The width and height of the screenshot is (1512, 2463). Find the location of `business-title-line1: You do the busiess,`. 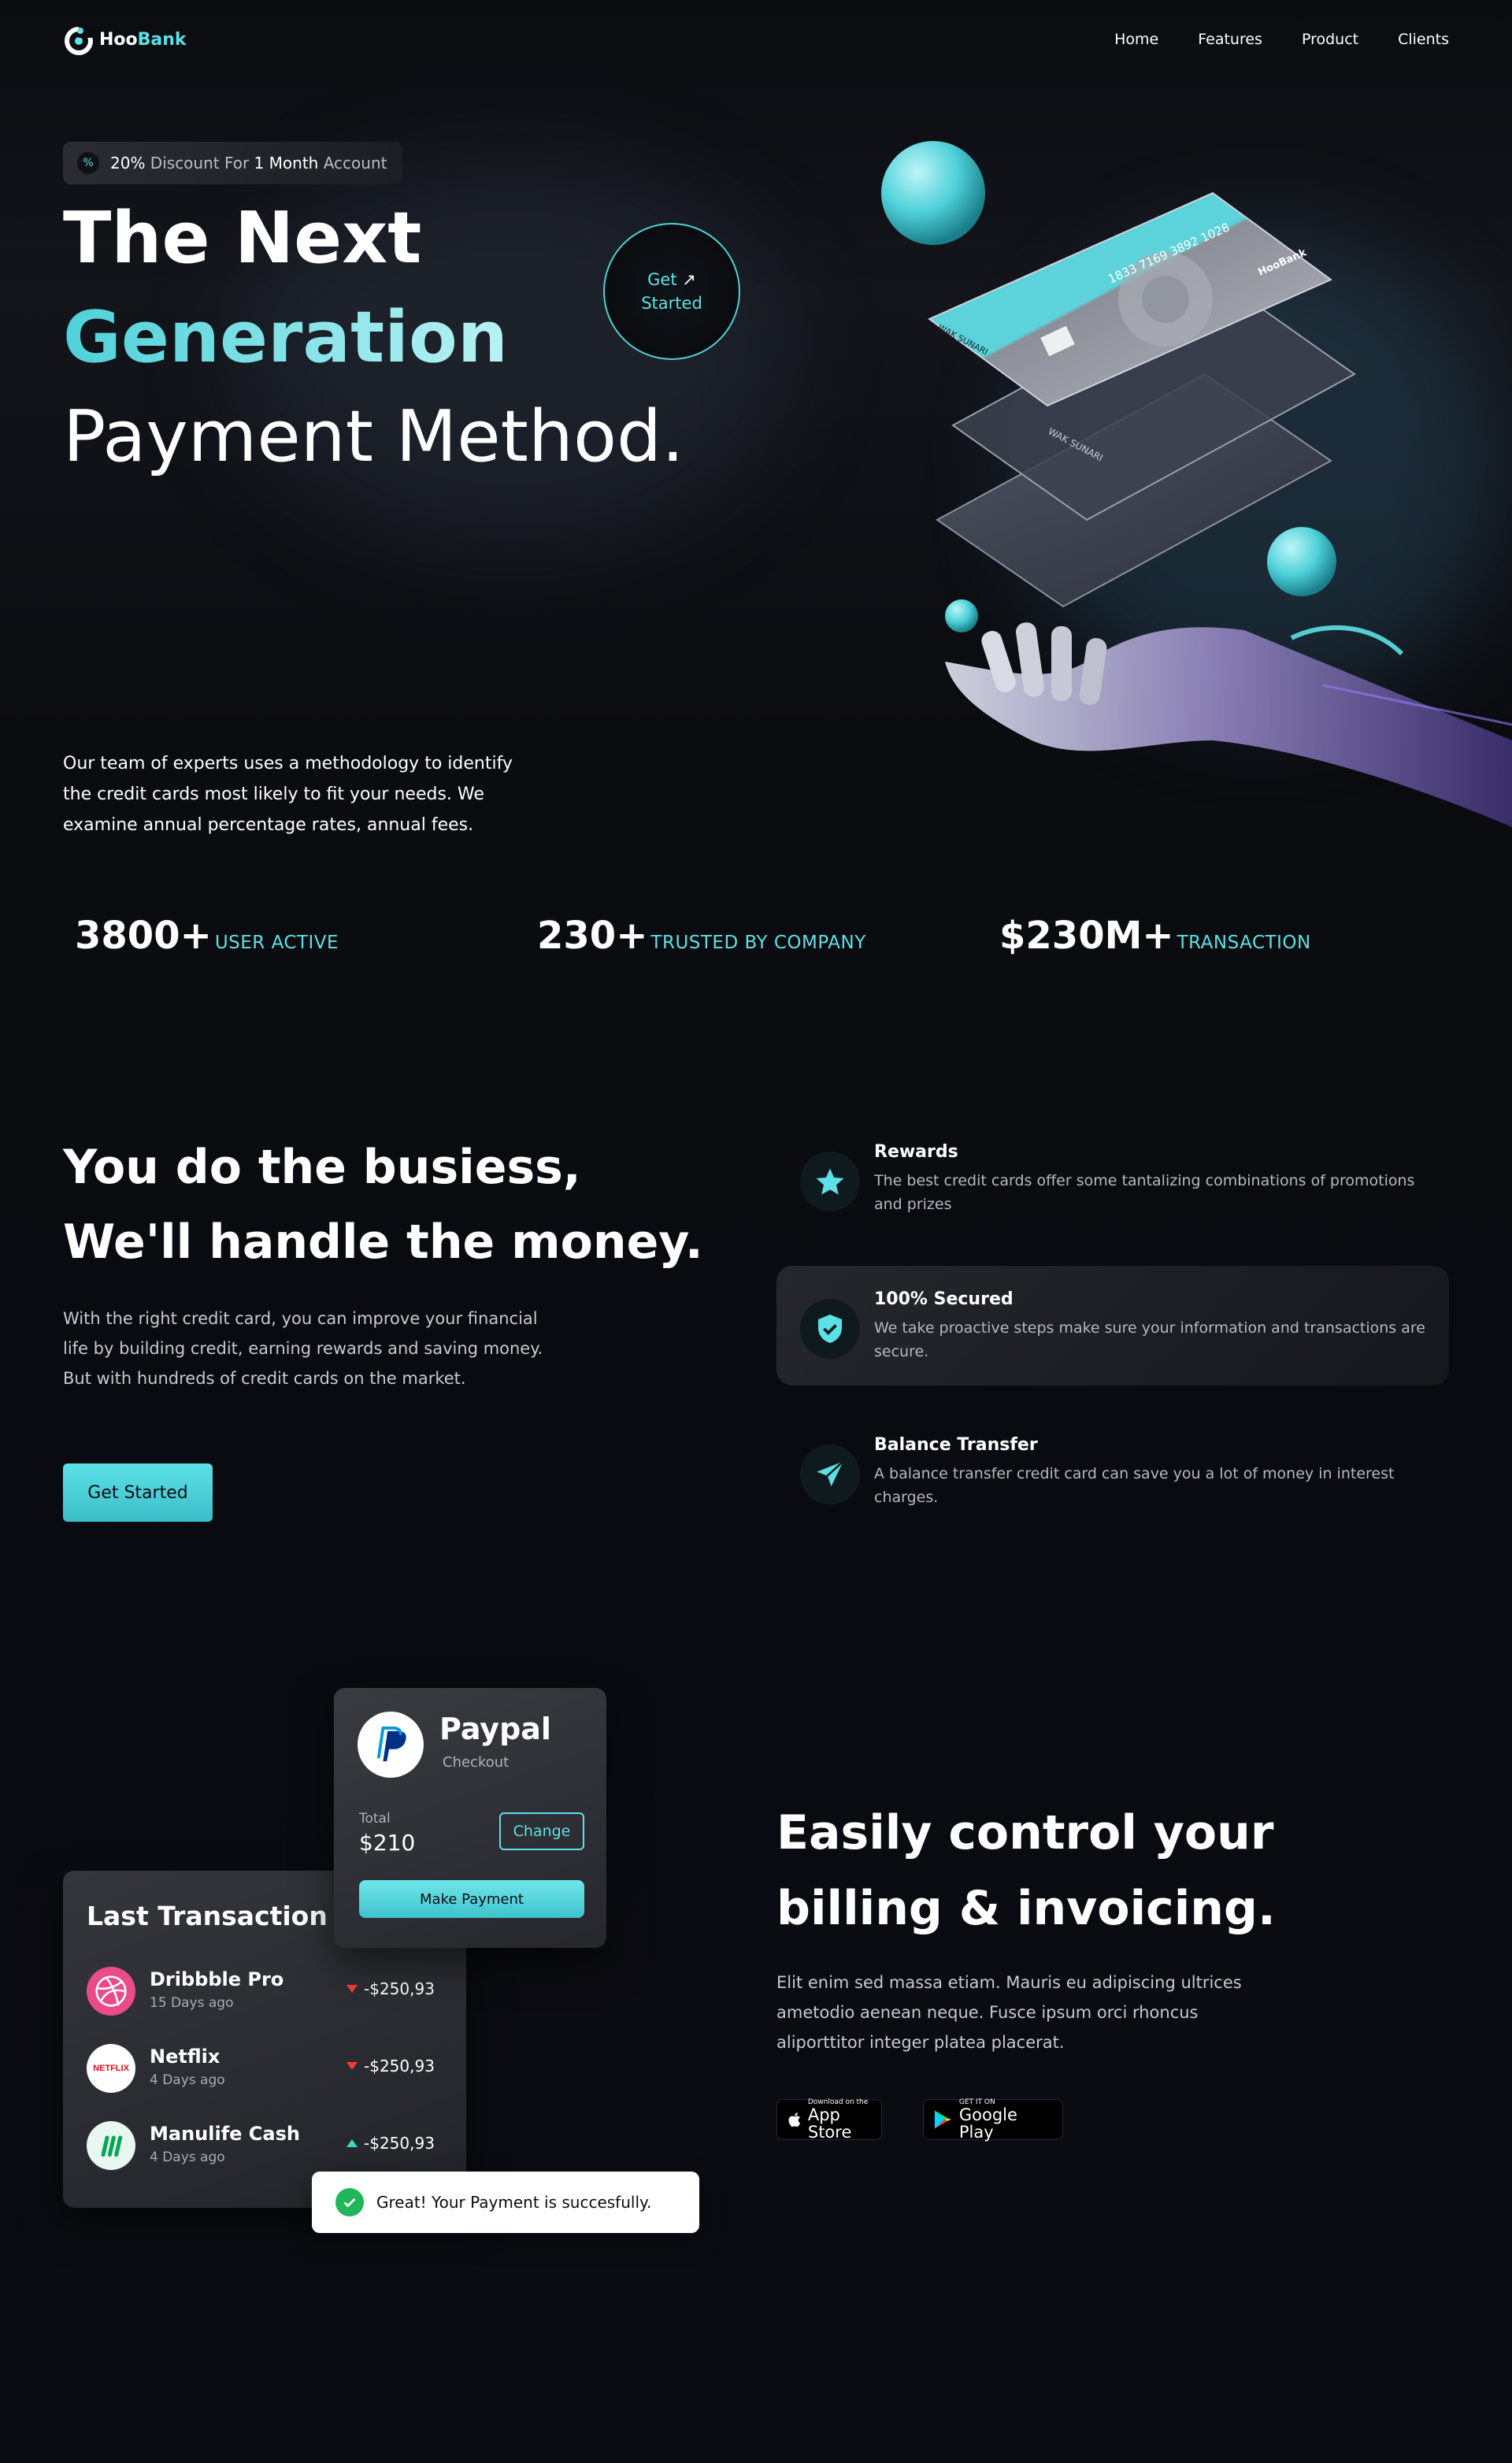

business-title-line1: You do the busiess, is located at coordinates (322, 1167).